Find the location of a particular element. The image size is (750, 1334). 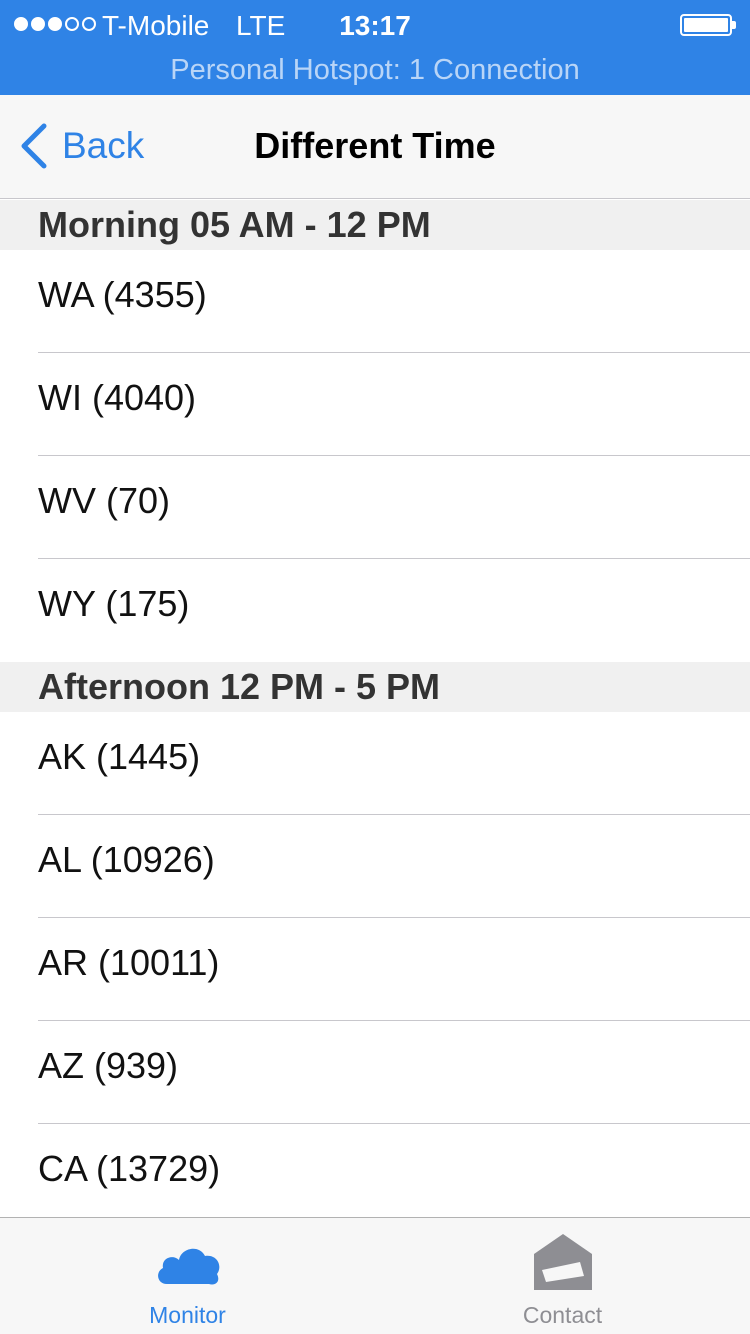

list-item: AZ (939) is located at coordinates (375, 1072).